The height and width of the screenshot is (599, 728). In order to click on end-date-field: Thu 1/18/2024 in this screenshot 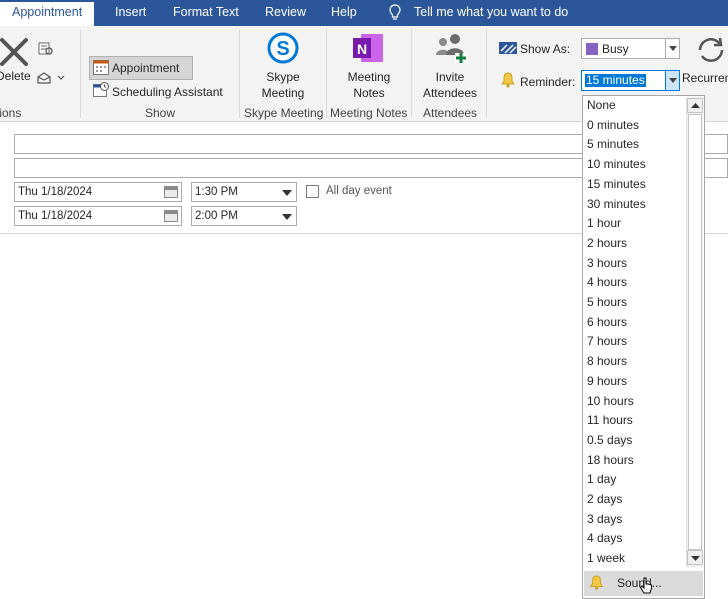, I will do `click(98, 216)`.